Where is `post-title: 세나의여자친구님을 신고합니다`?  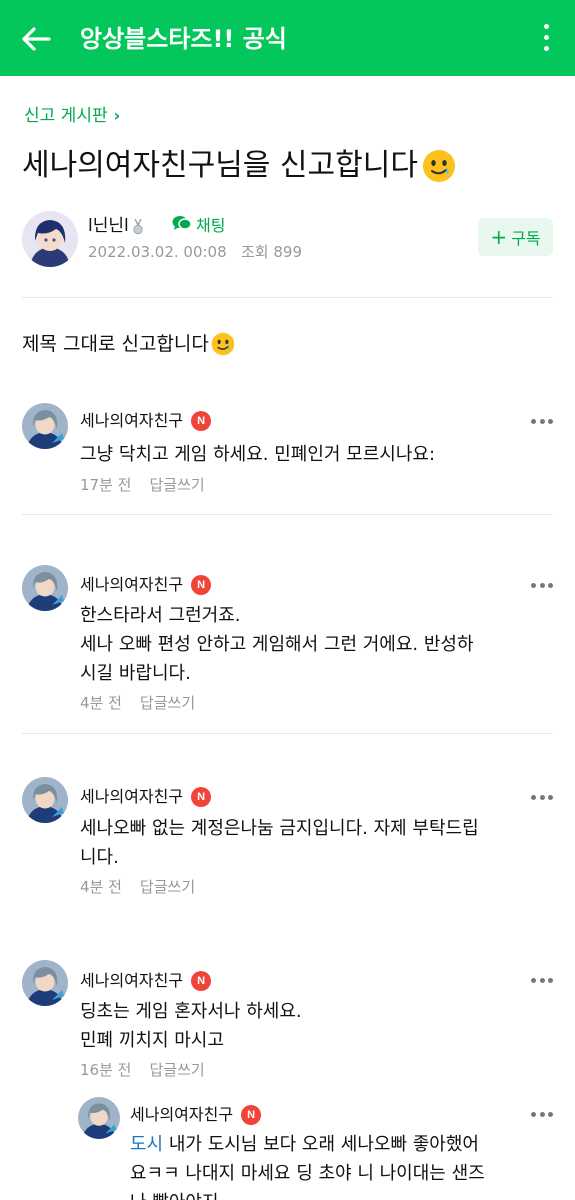 post-title: 세나의여자친구님을 신고합니다 is located at coordinates (239, 166).